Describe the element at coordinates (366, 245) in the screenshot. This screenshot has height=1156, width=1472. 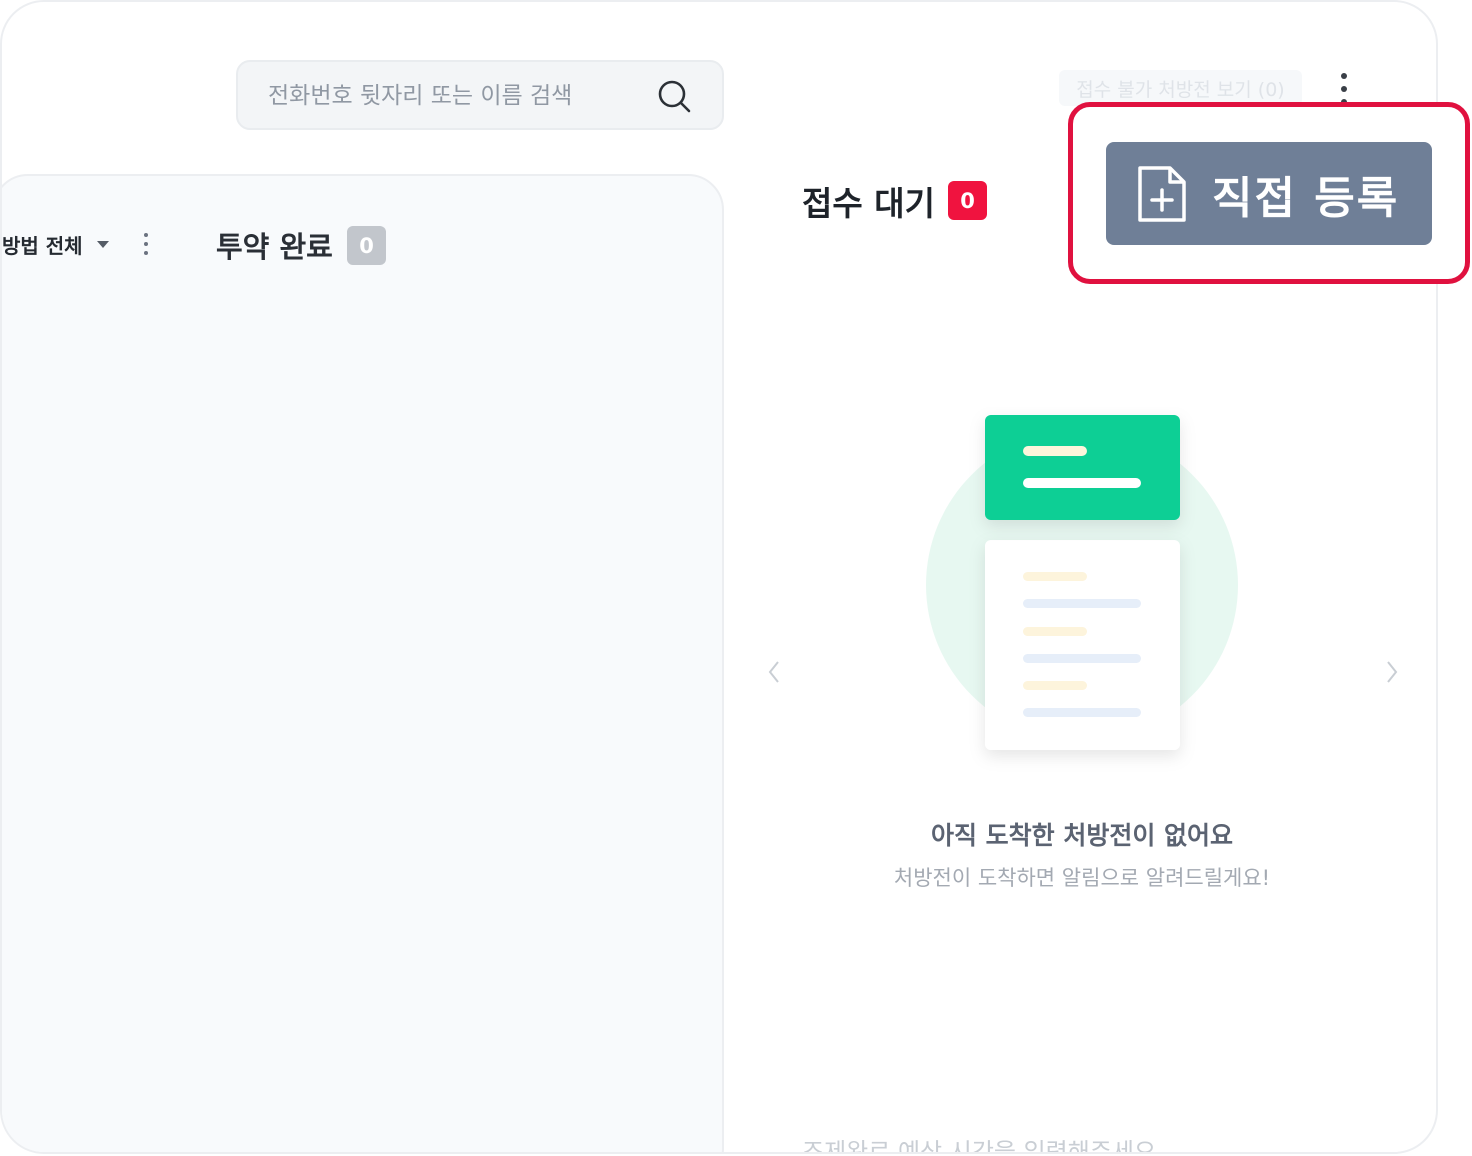
I see `dispensed-count-badge: 0` at that location.